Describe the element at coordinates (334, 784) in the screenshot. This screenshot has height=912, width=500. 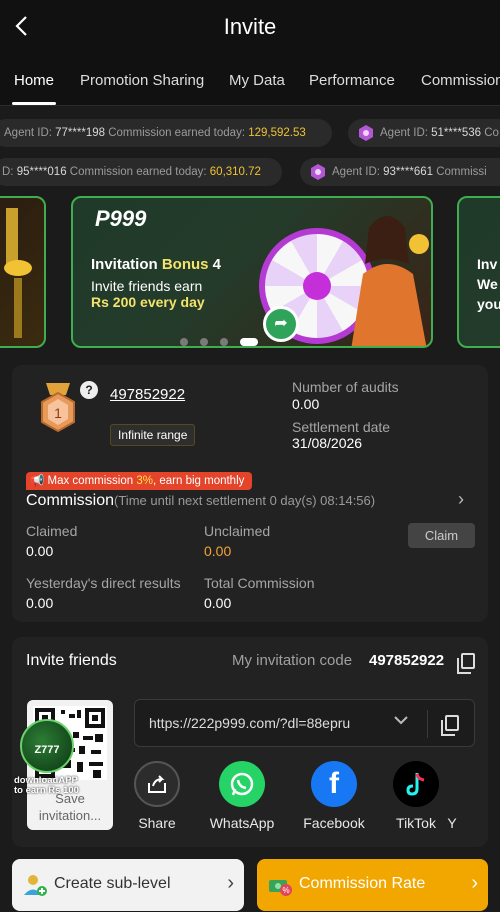
I see `facebook-icon: f` at that location.